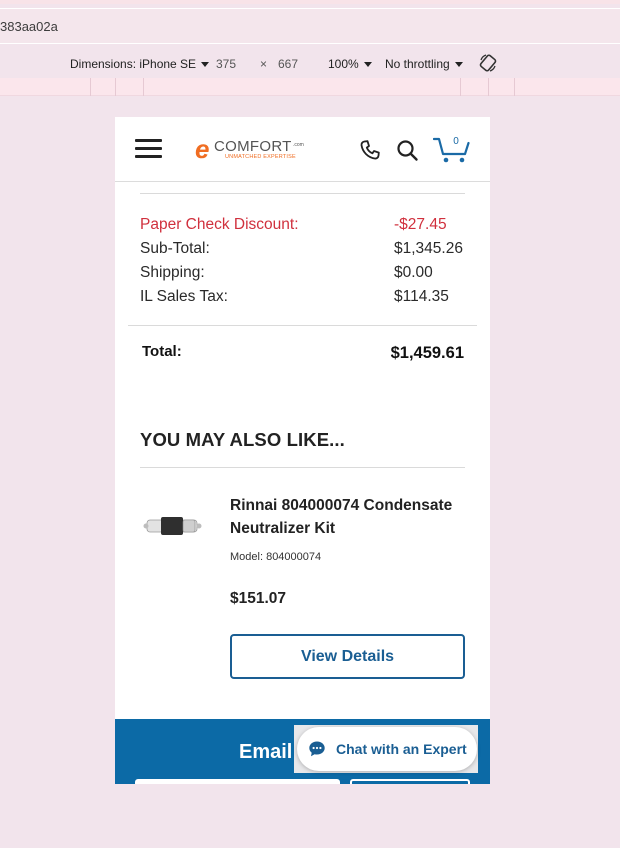 The width and height of the screenshot is (620, 848). Describe the element at coordinates (303, 352) in the screenshot. I see `total-row: Total: $1,459.61` at that location.